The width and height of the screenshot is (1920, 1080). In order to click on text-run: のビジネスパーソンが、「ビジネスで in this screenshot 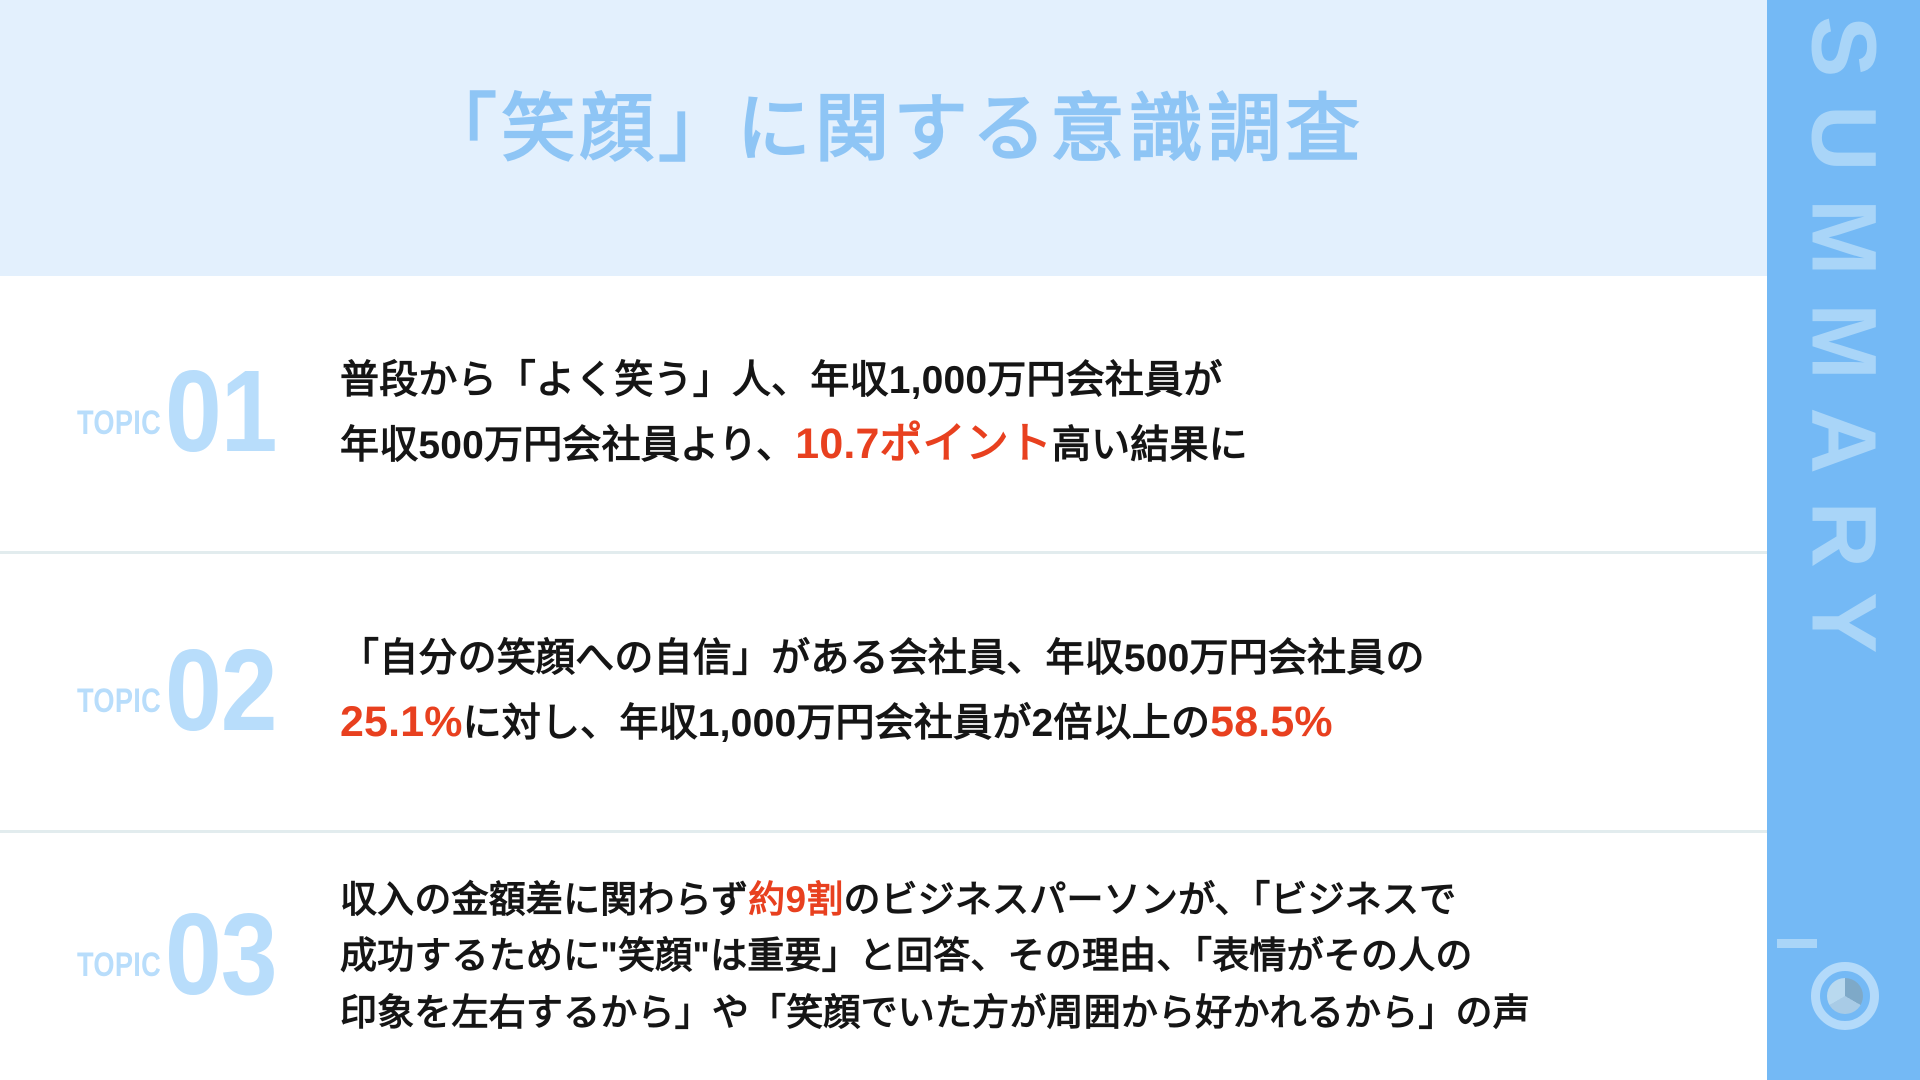, I will do `click(1150, 900)`.